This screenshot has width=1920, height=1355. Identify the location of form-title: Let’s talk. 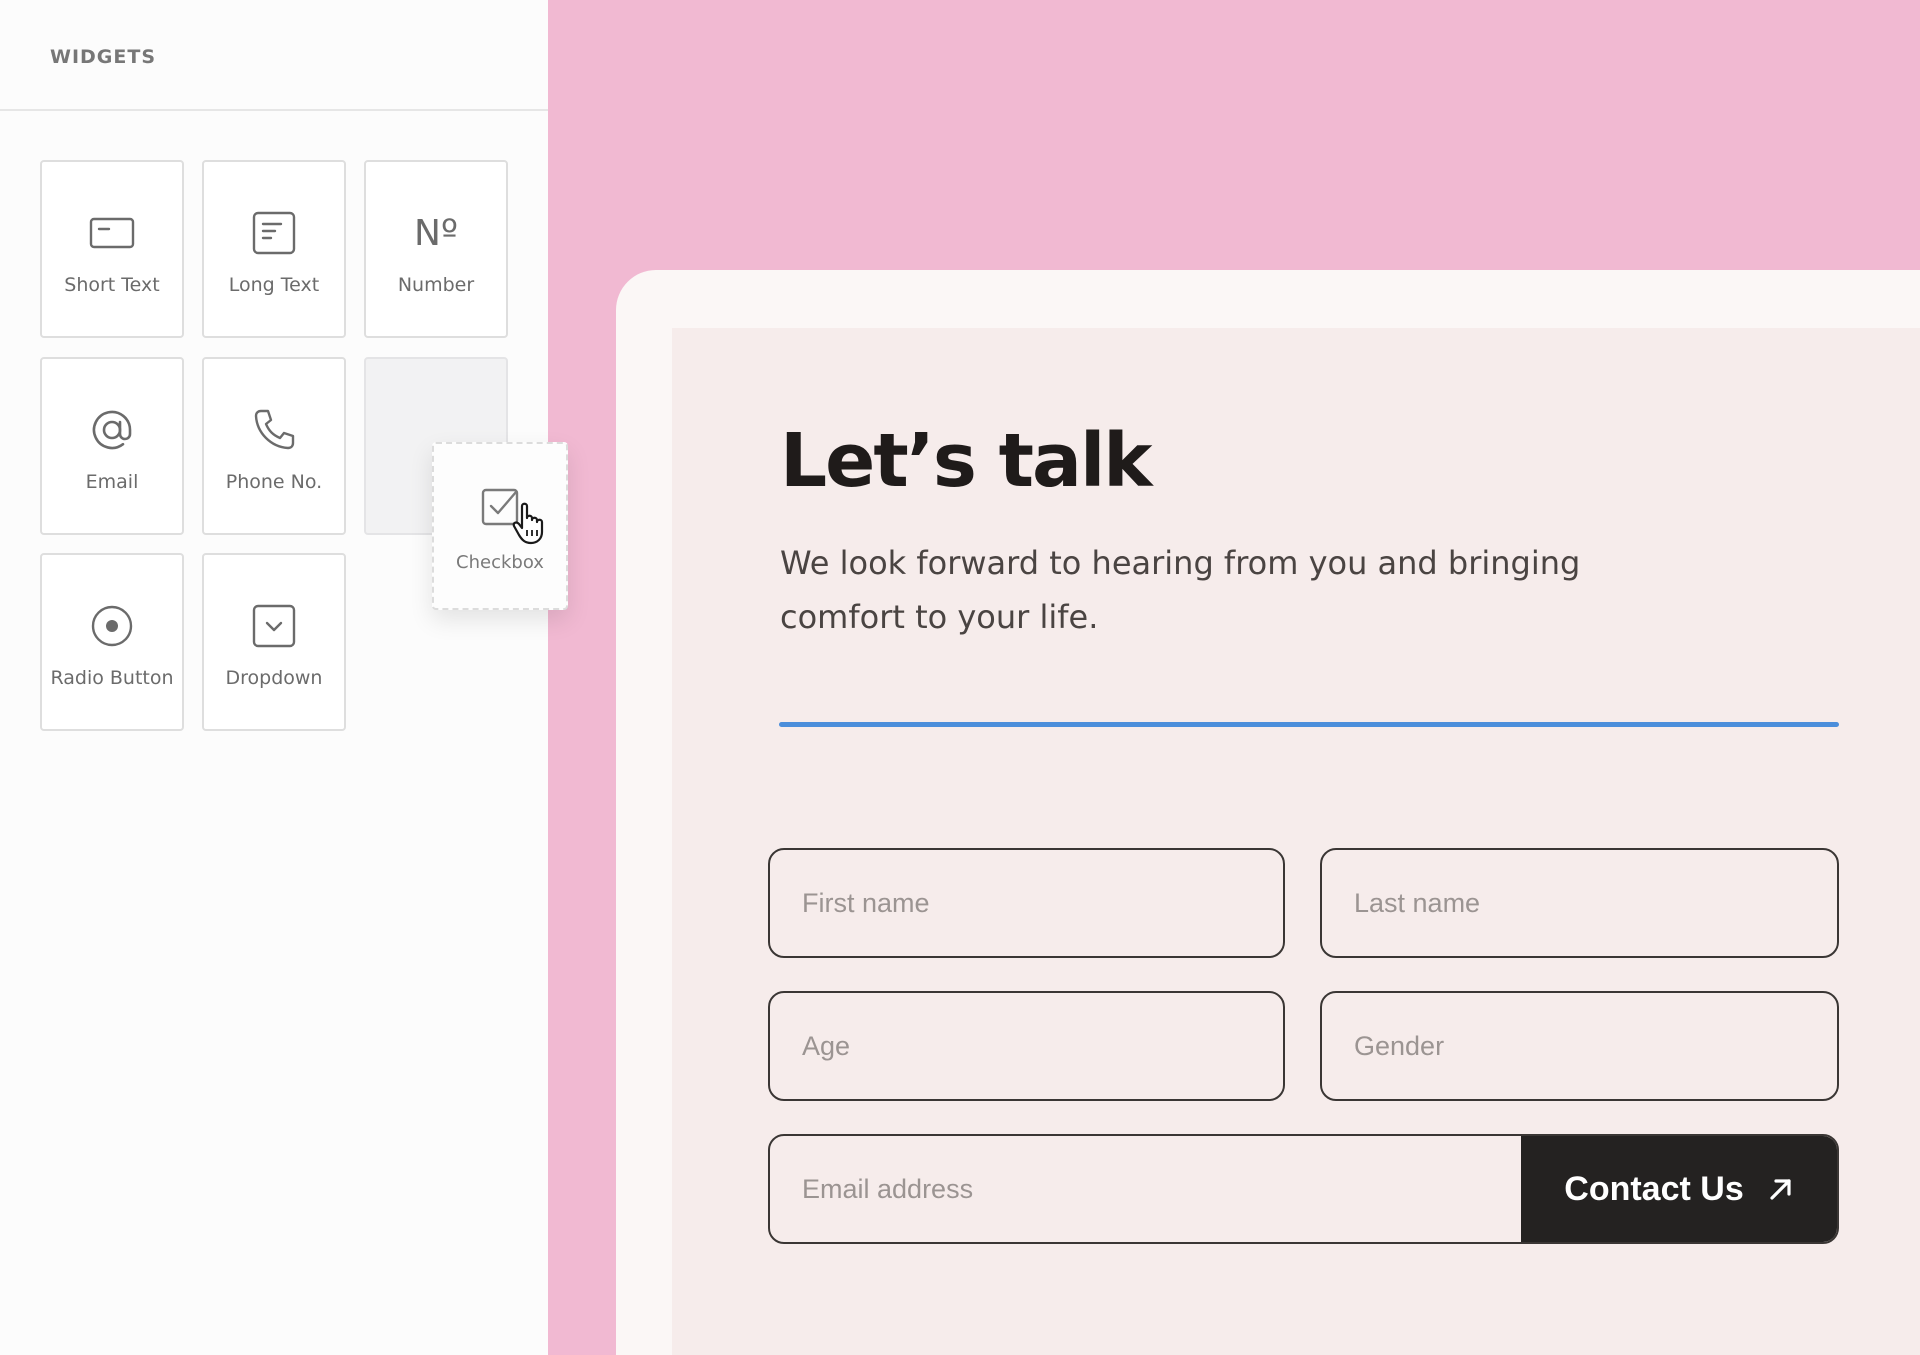
(966, 461).